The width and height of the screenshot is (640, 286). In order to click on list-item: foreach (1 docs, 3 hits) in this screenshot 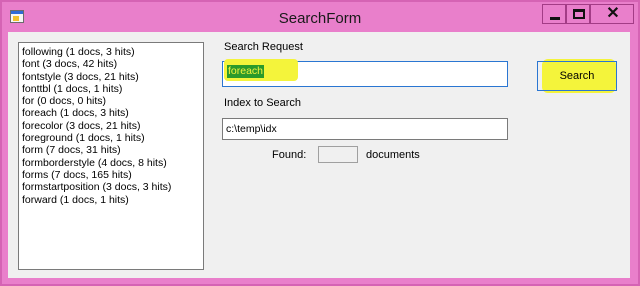, I will do `click(112, 113)`.